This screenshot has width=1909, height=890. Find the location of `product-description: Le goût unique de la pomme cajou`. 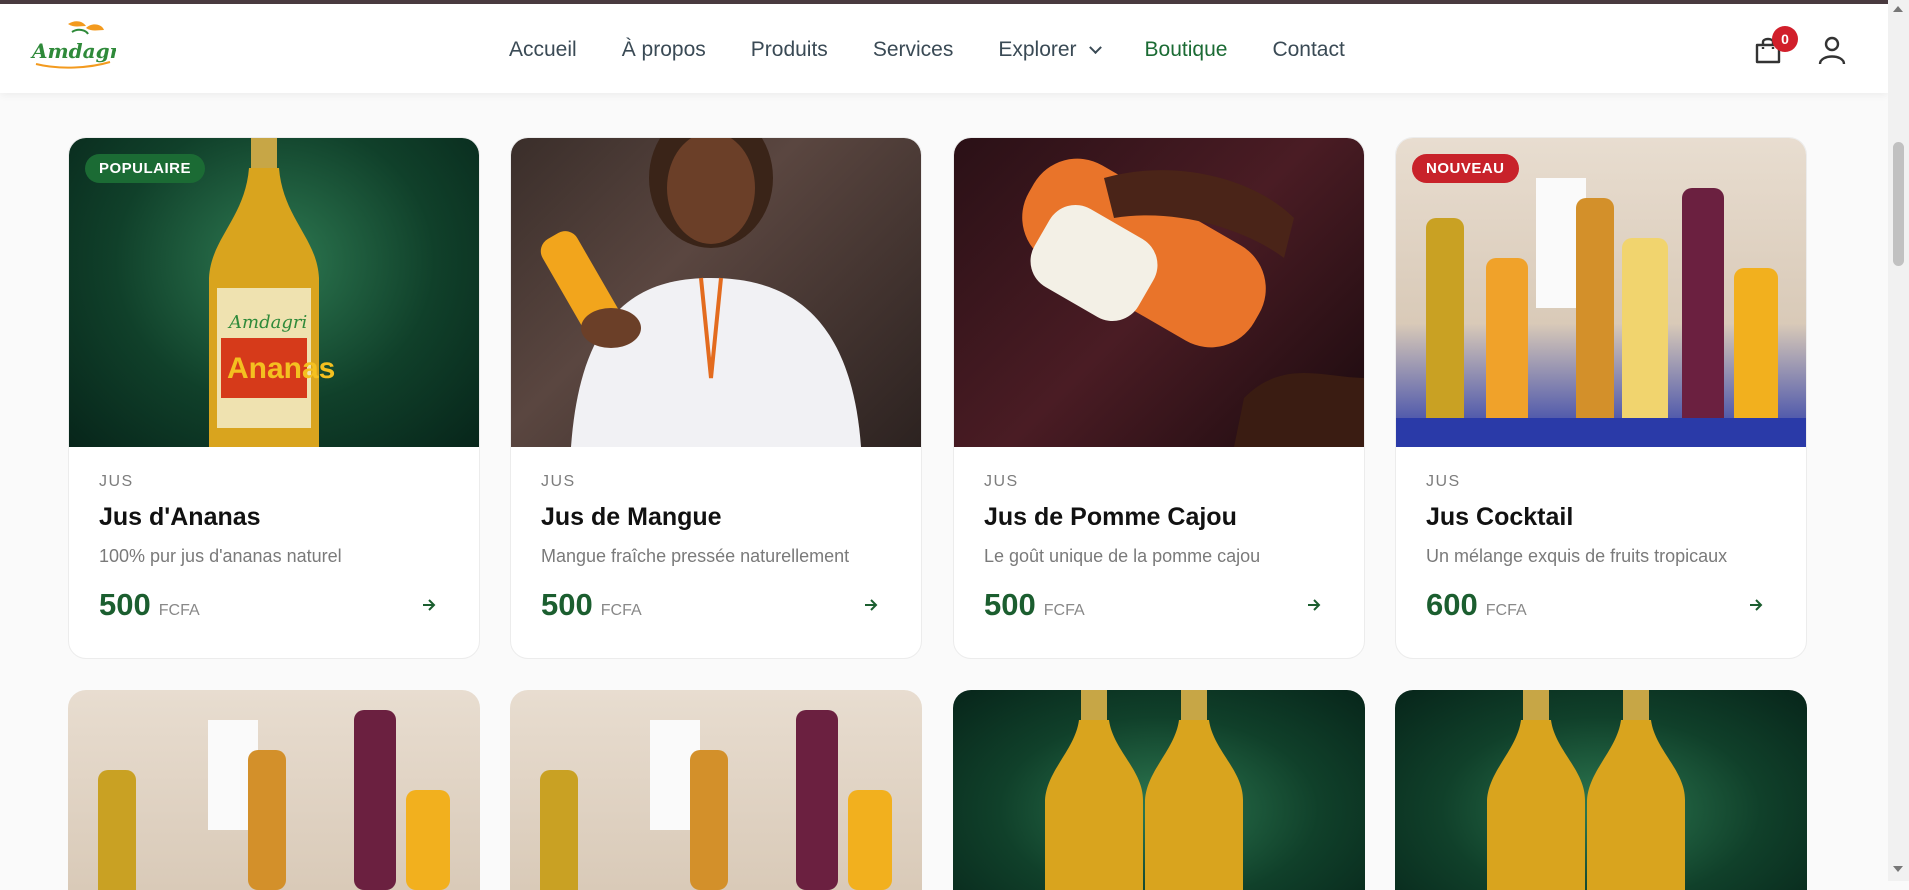

product-description: Le goût unique de la pomme cajou is located at coordinates (1122, 556).